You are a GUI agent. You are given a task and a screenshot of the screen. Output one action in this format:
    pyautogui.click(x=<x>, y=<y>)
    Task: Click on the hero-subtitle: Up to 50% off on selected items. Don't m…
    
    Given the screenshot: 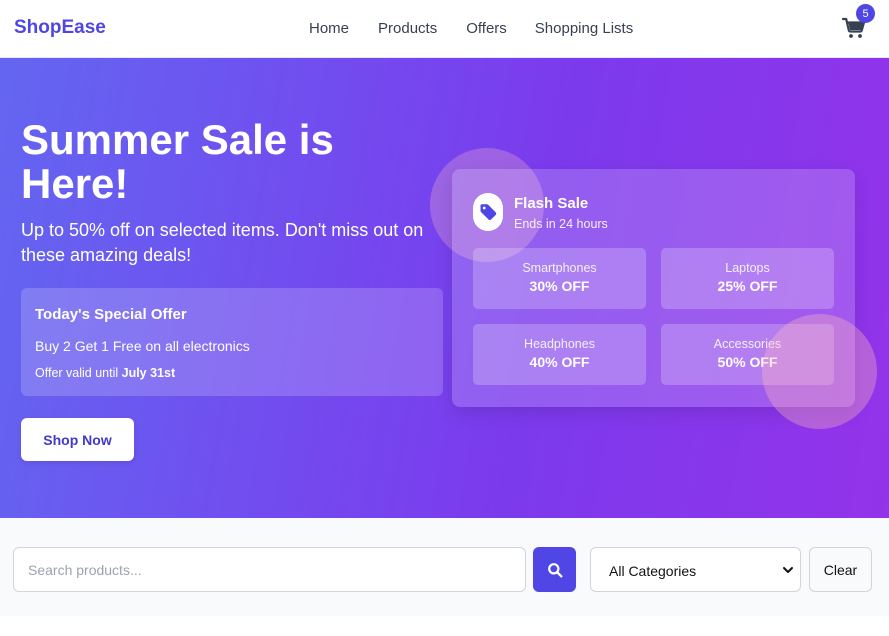 What is the action you would take?
    pyautogui.click(x=222, y=242)
    